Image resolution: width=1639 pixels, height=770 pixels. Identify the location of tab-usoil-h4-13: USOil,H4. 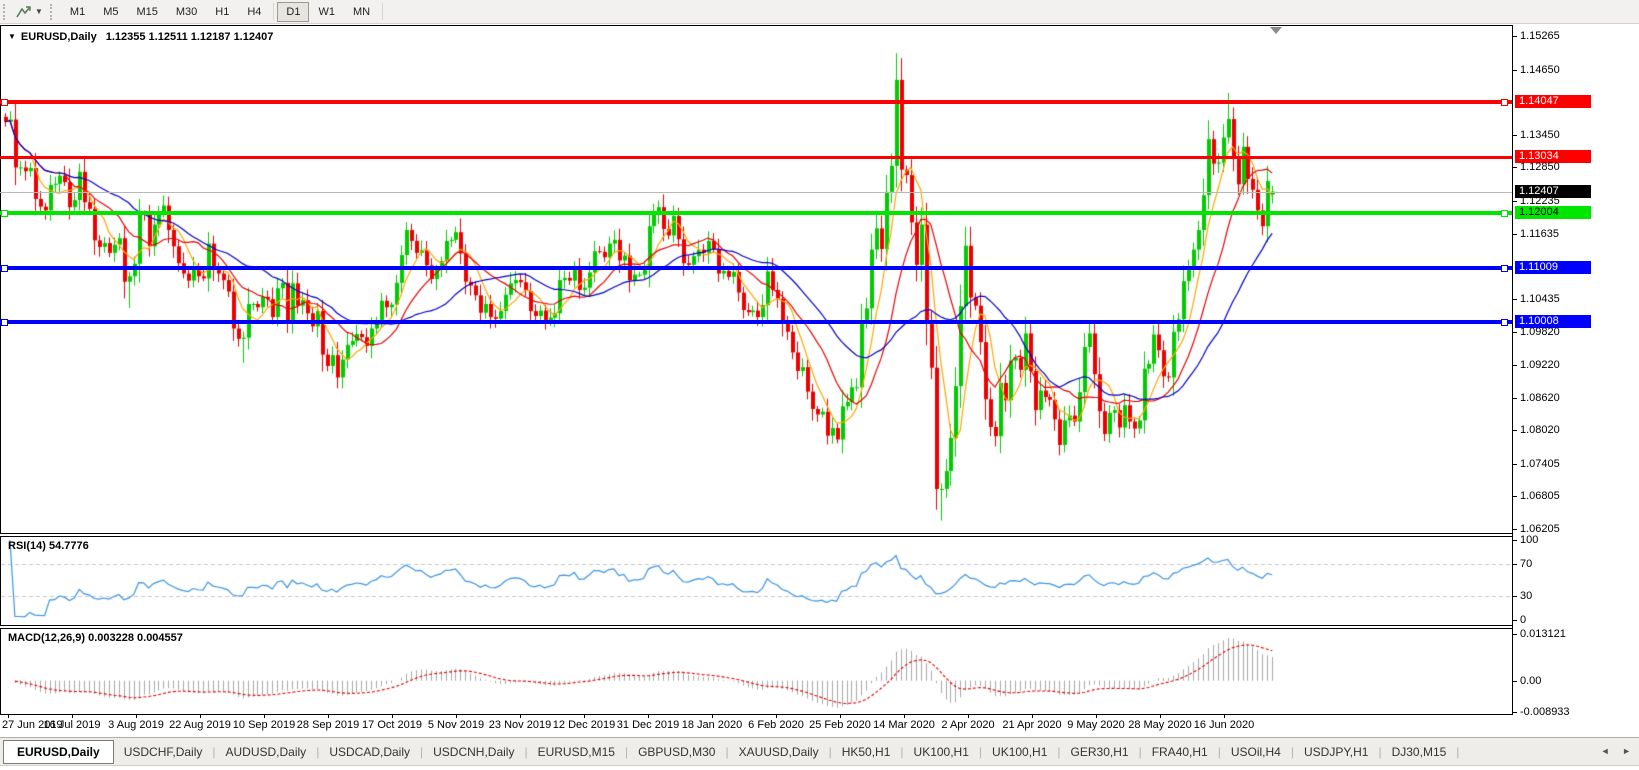
(1256, 752).